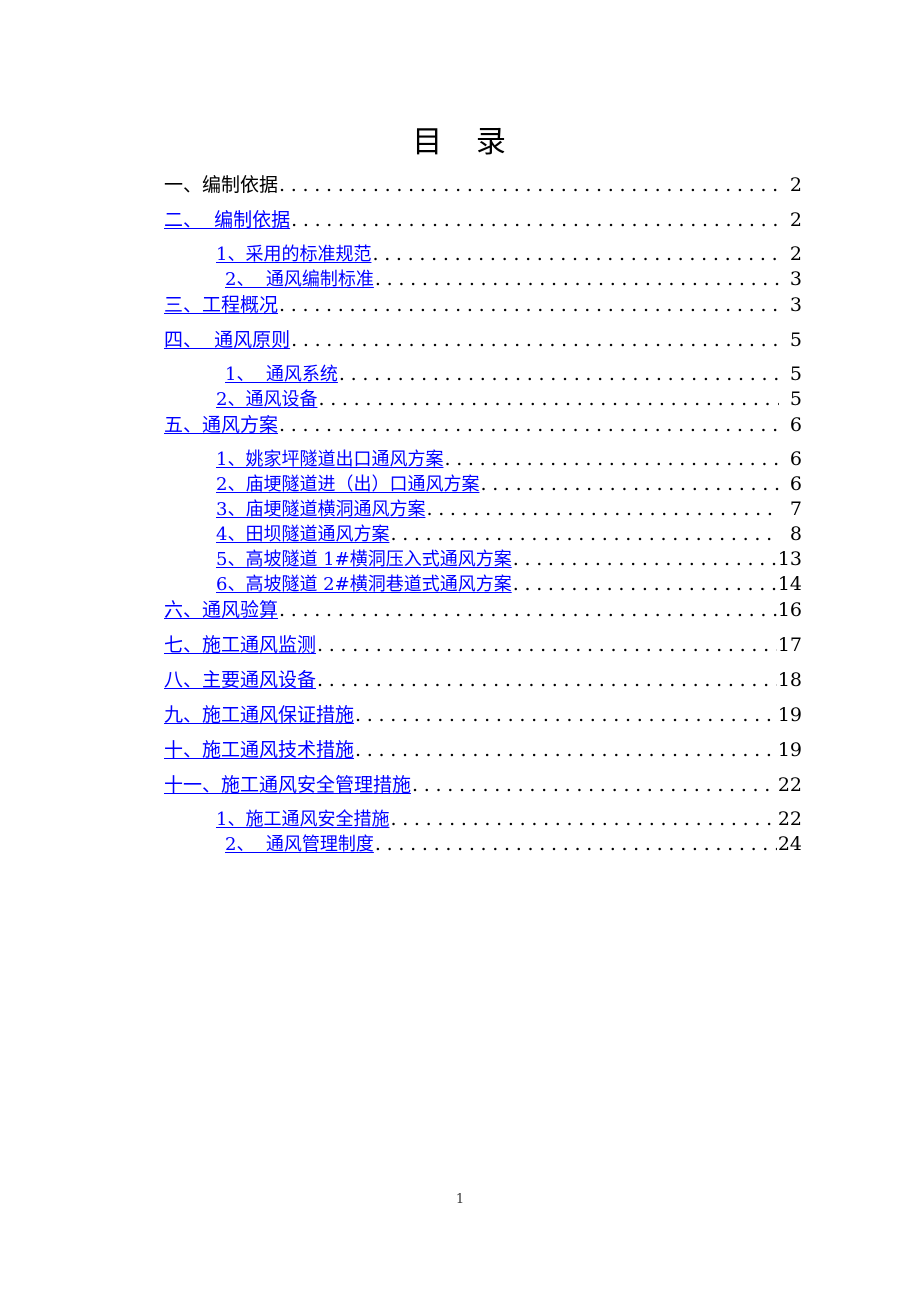 The width and height of the screenshot is (920, 1302). I want to click on toc-entry-label: 2、通风设备, so click(267, 399).